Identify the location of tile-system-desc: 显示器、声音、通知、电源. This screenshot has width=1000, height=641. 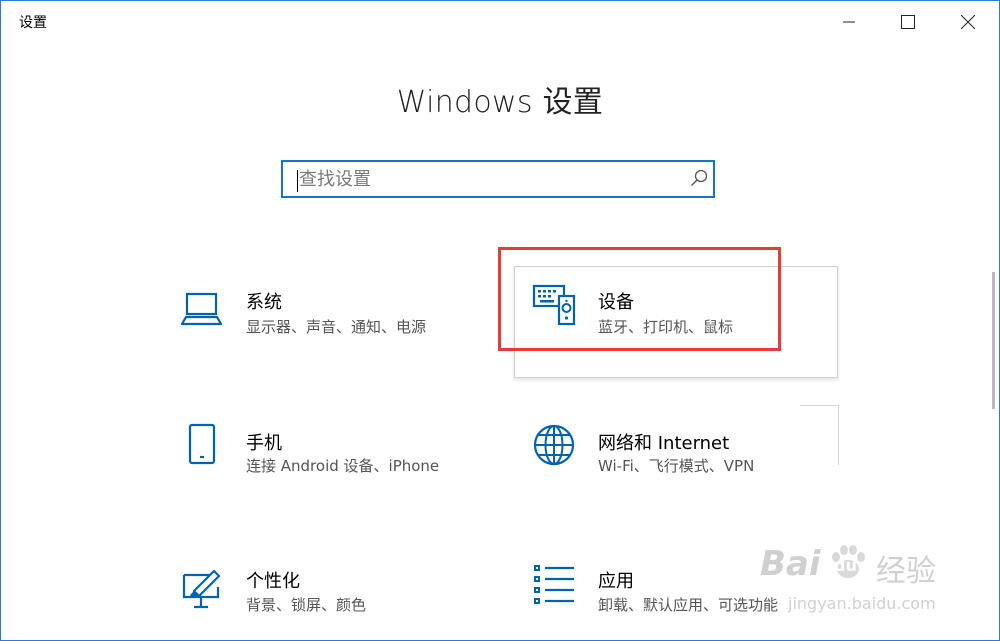
(336, 327).